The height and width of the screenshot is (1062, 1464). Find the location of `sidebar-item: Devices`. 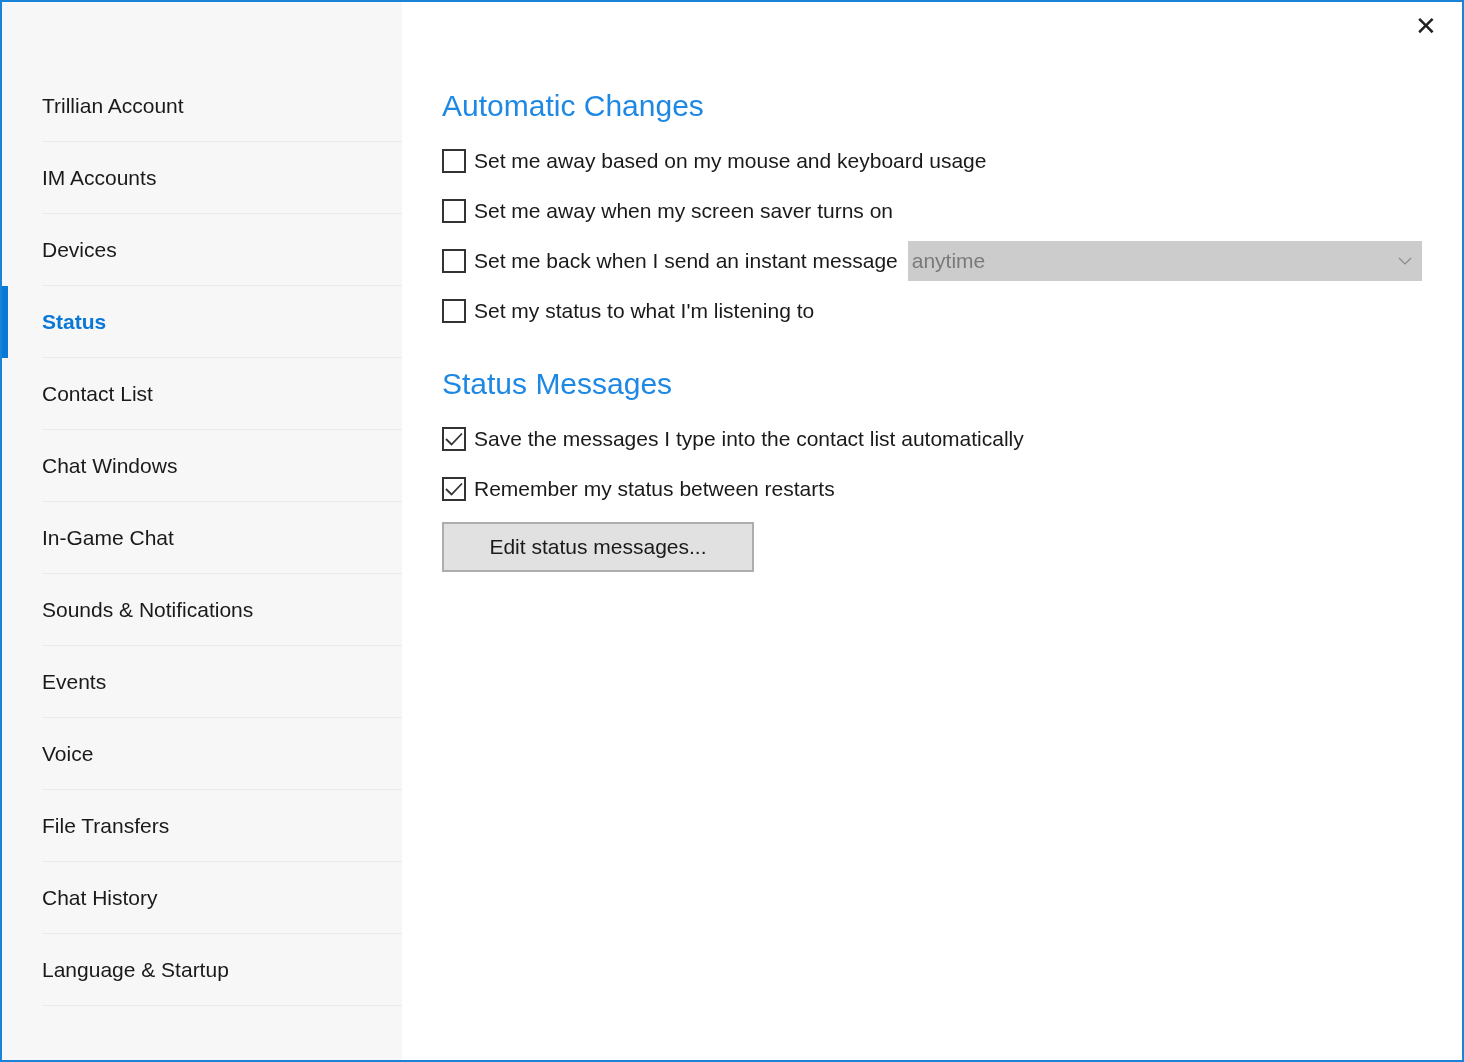

sidebar-item: Devices is located at coordinates (222, 250).